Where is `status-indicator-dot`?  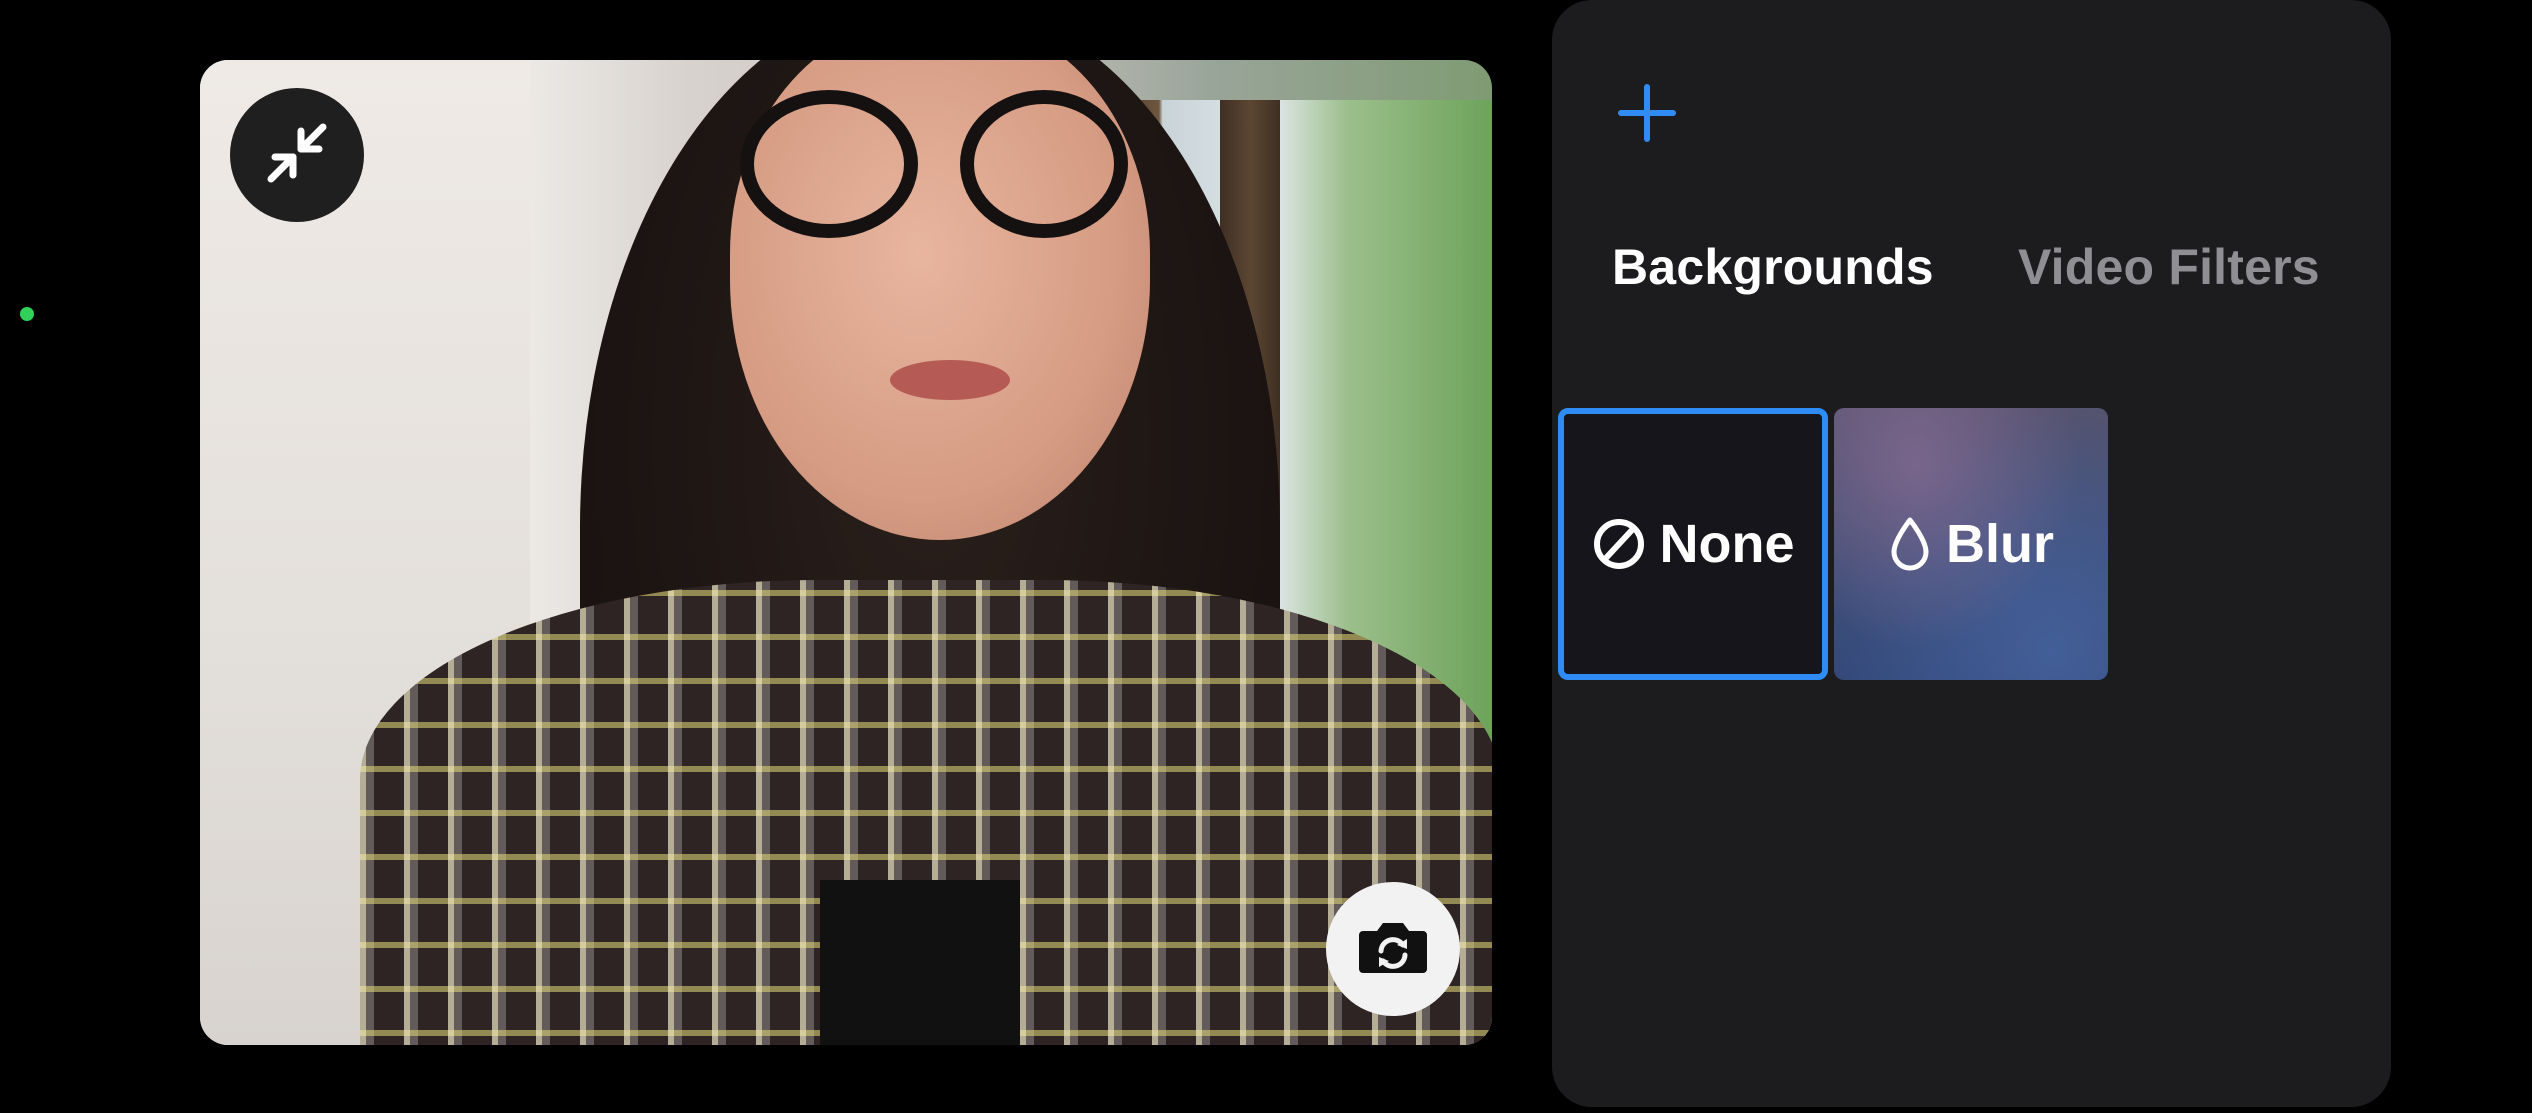
status-indicator-dot is located at coordinates (27, 314).